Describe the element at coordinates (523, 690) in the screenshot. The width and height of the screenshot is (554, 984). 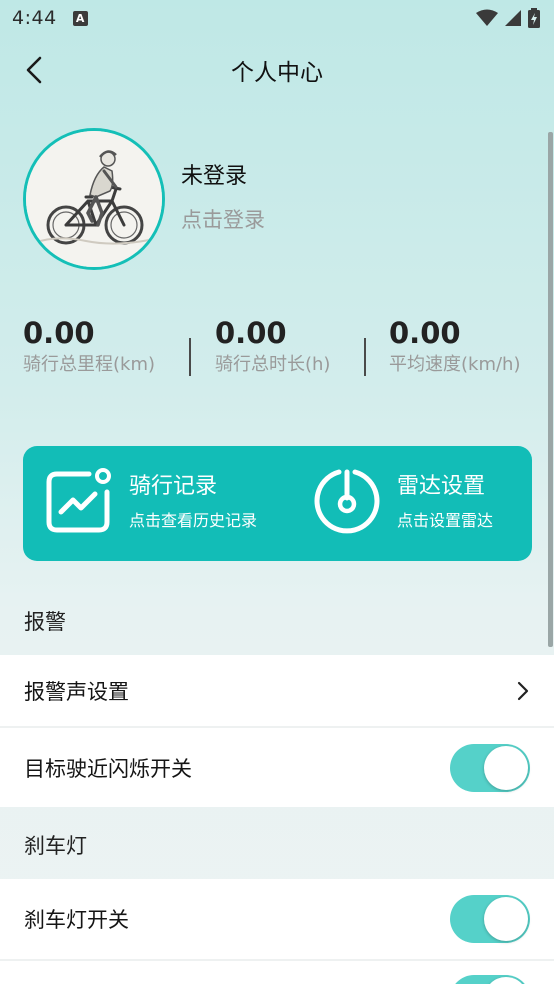
I see `chevron-right-icon` at that location.